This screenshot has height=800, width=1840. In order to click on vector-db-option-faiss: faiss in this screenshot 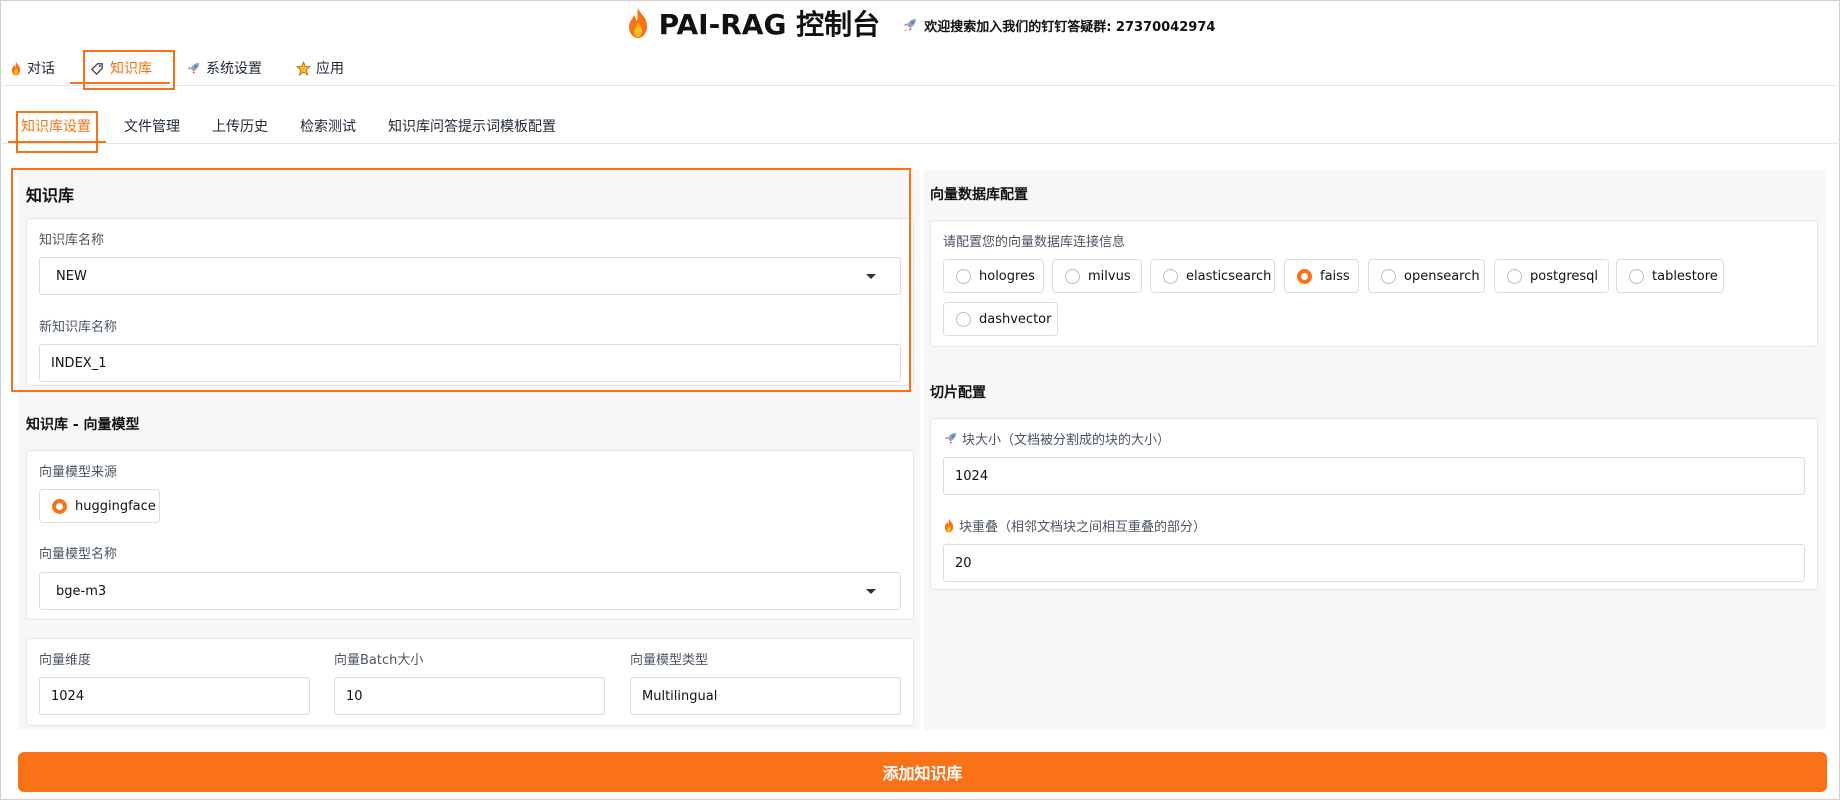, I will do `click(1321, 276)`.